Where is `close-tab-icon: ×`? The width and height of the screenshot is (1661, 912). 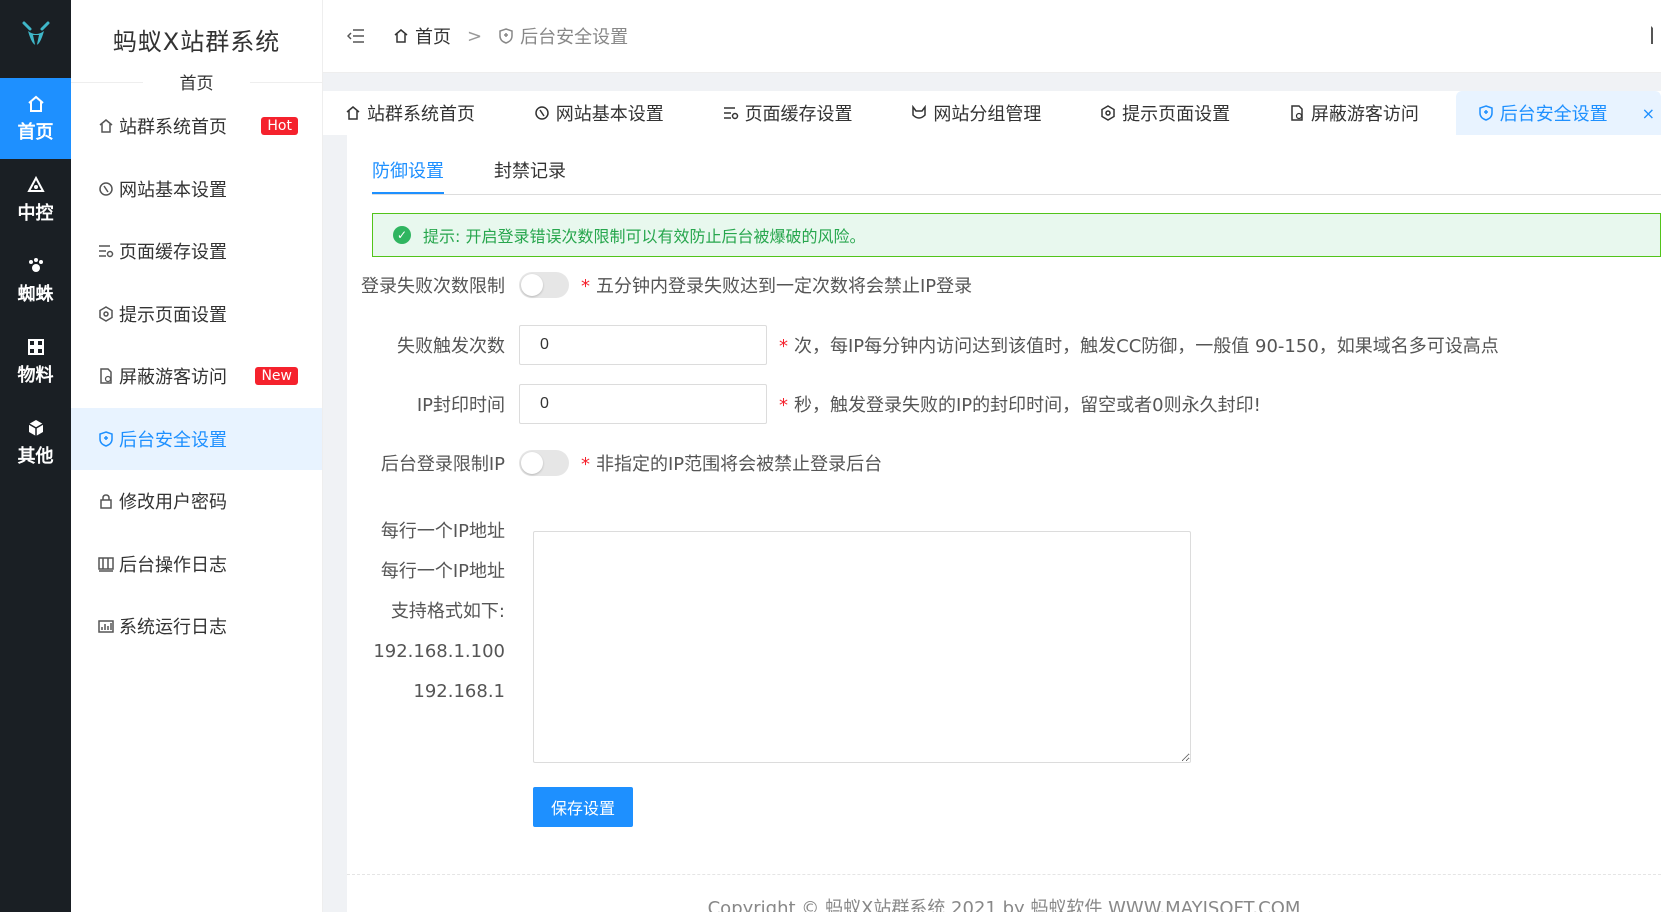
close-tab-icon: × is located at coordinates (1648, 113).